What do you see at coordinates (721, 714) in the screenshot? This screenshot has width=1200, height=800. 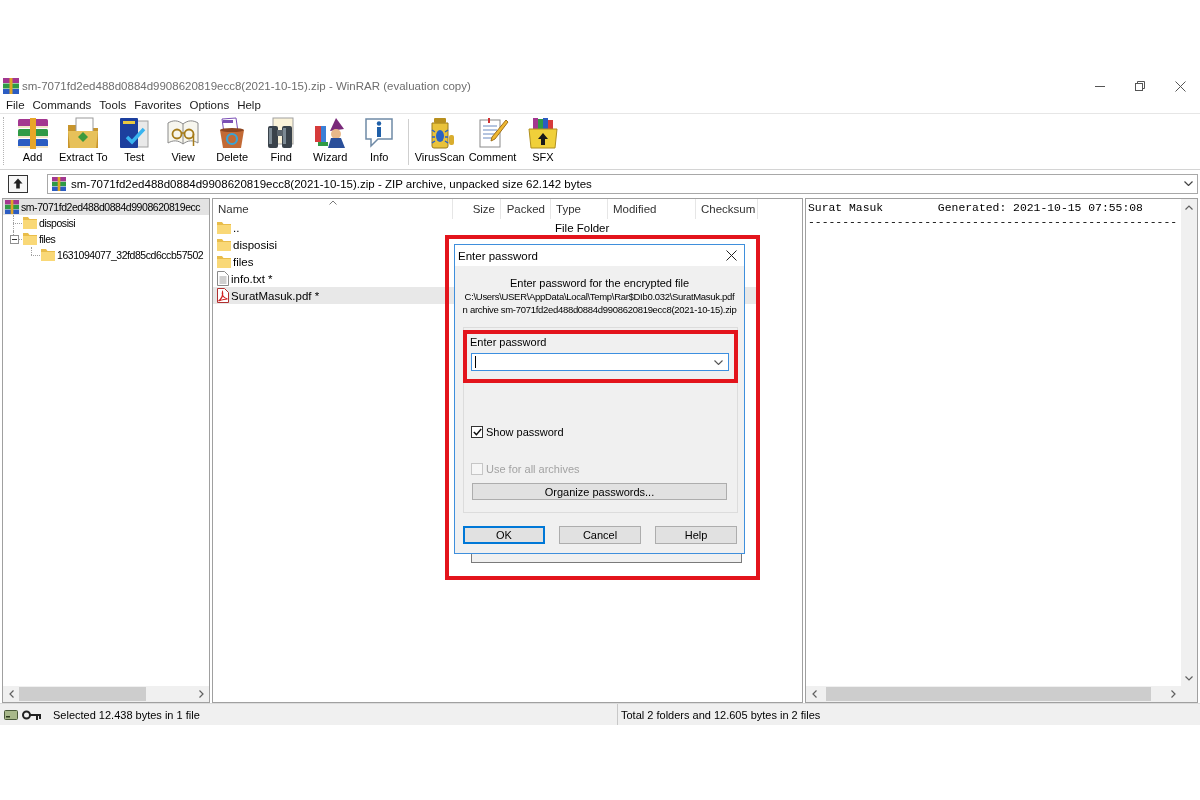 I see `status-text: Total 2 folders and 12.605 bytes in 2 files` at bounding box center [721, 714].